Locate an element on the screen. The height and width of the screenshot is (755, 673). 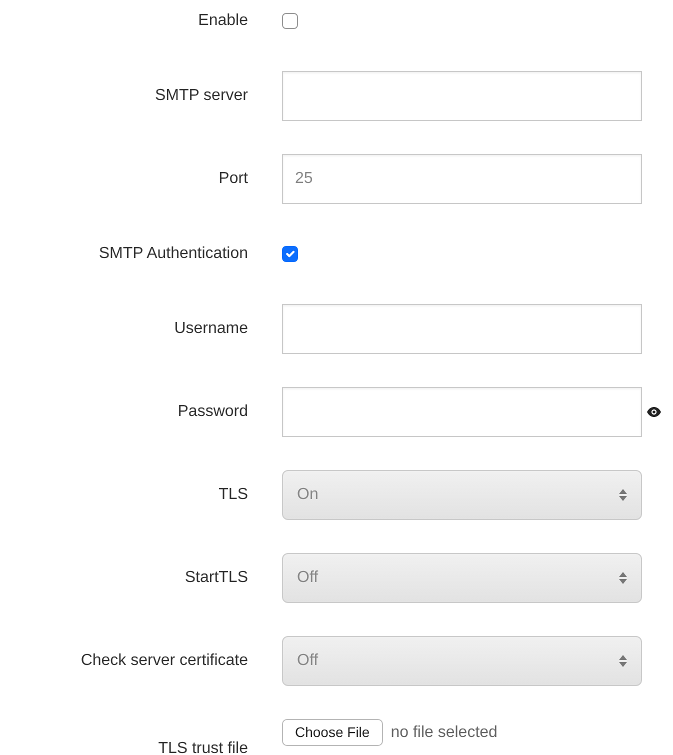
file-status: no file selected is located at coordinates (444, 732).